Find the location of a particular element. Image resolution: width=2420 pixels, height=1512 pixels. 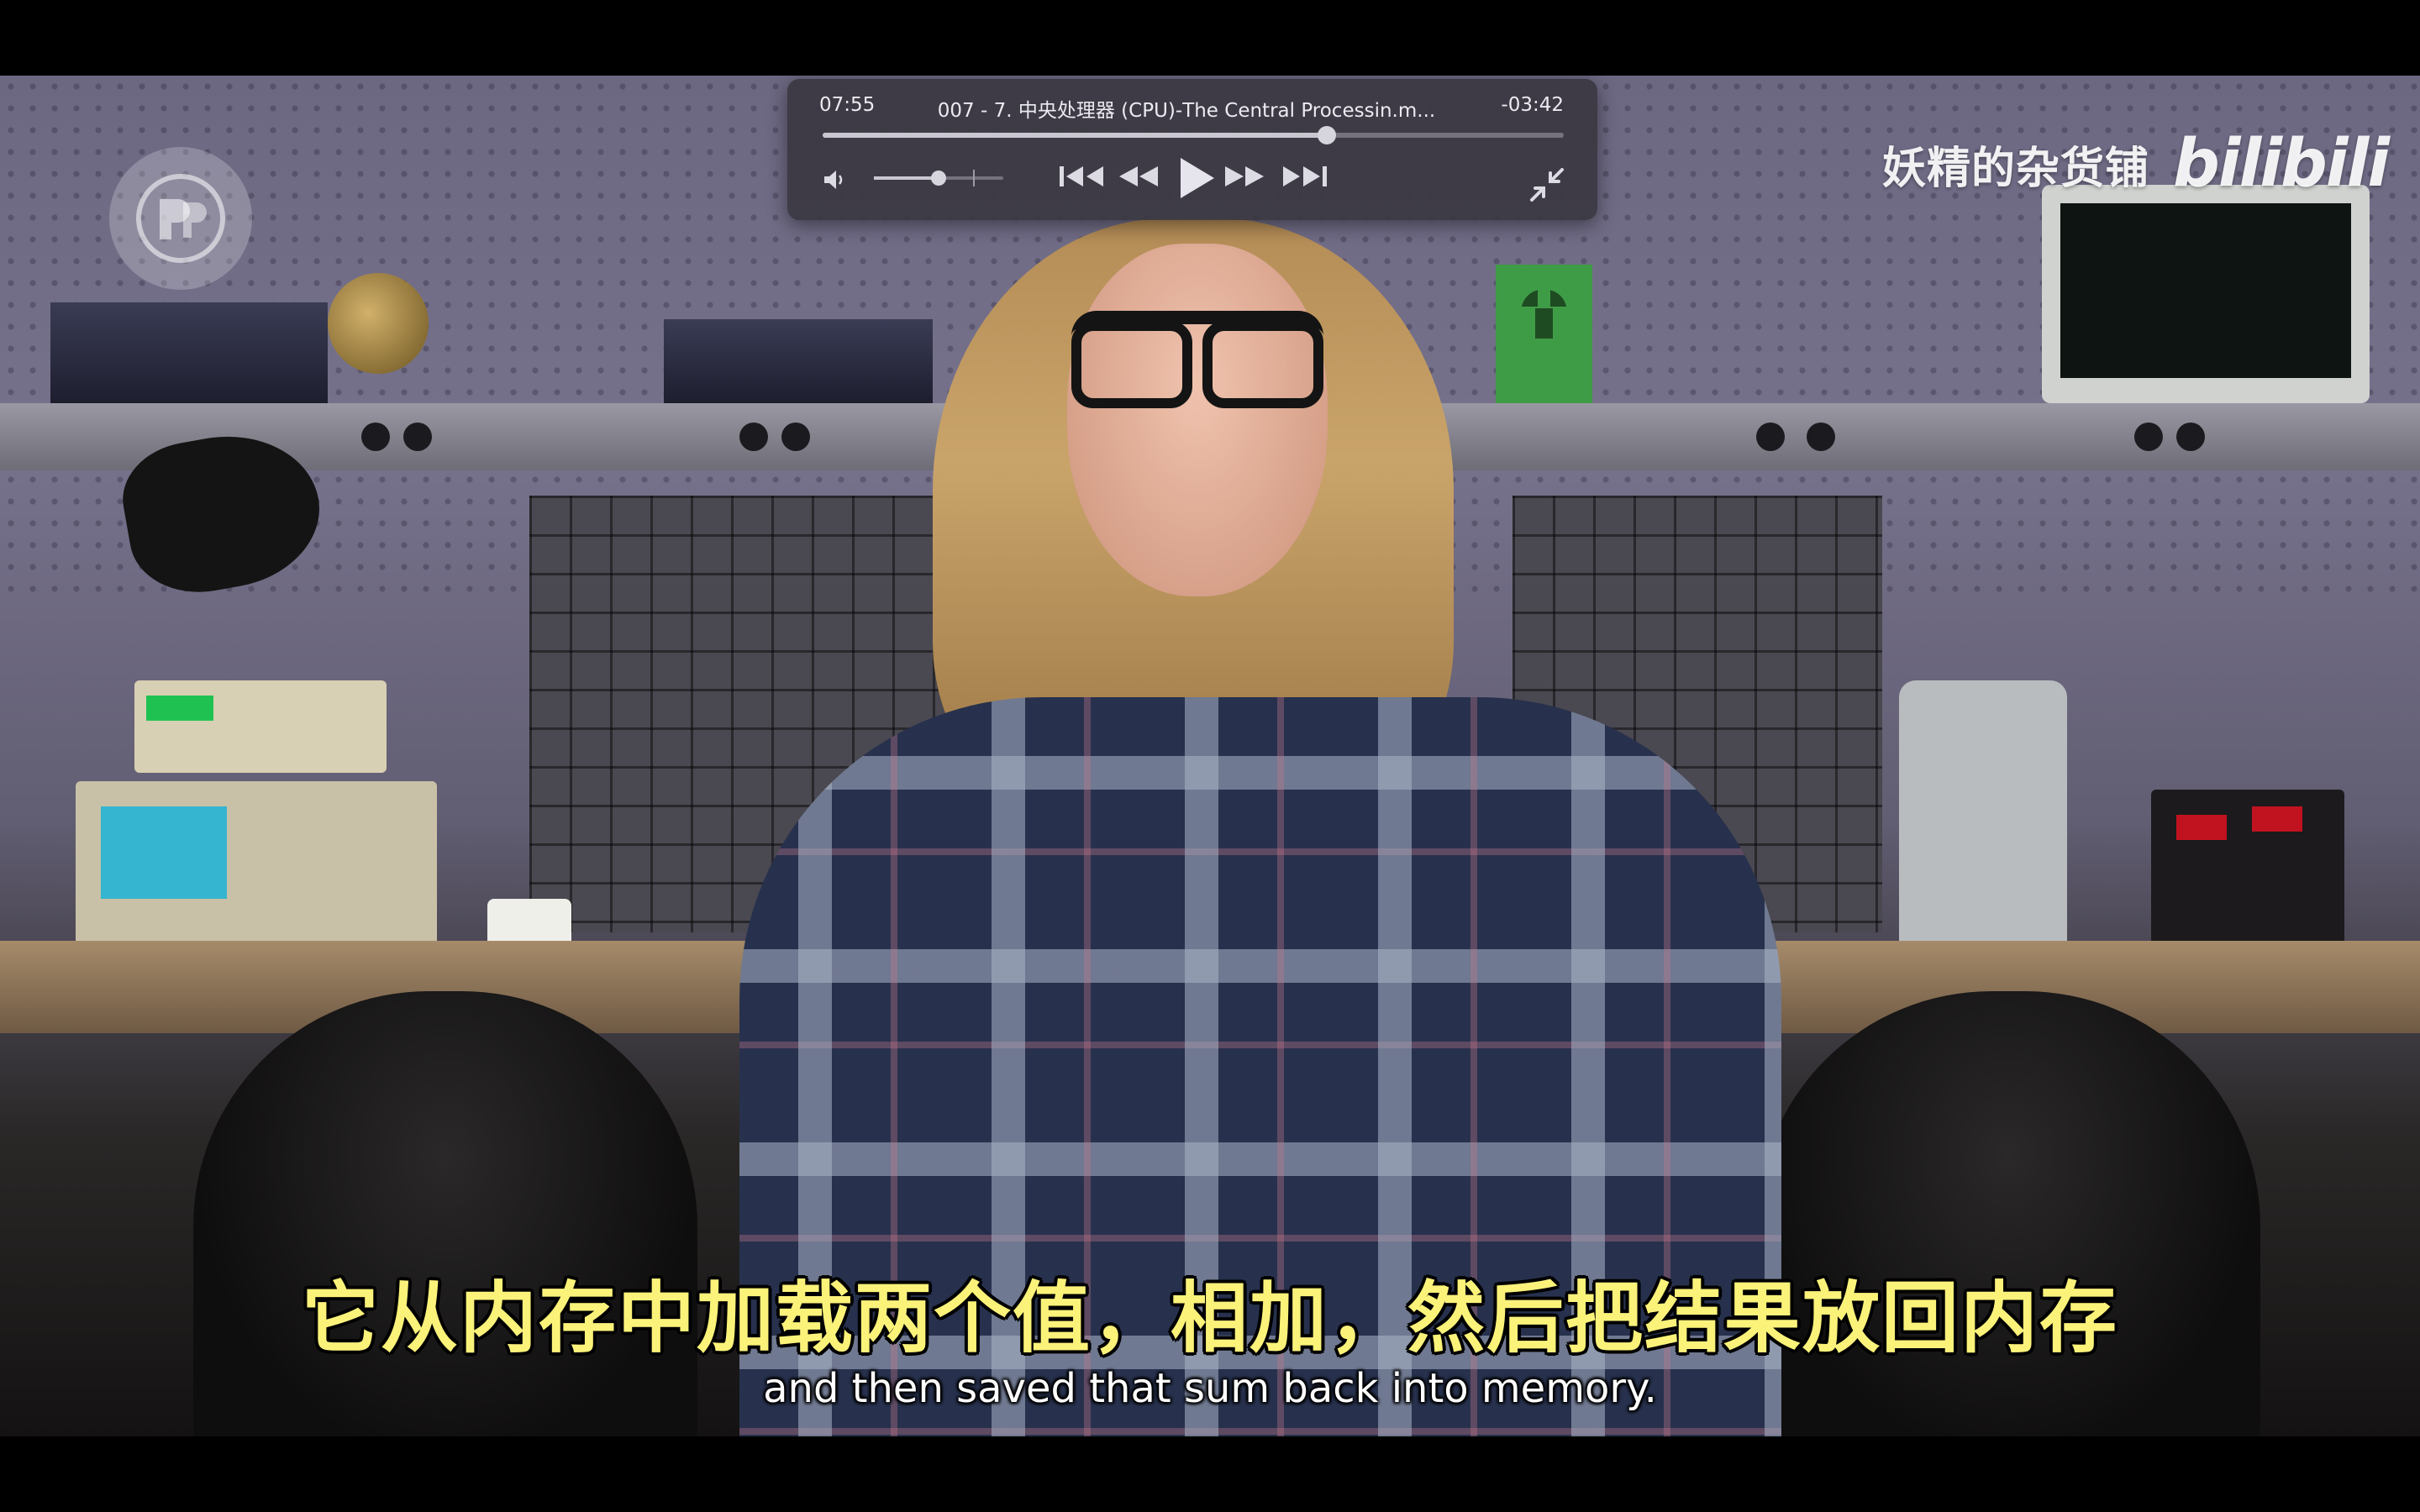

play-icon is located at coordinates (1196, 178).